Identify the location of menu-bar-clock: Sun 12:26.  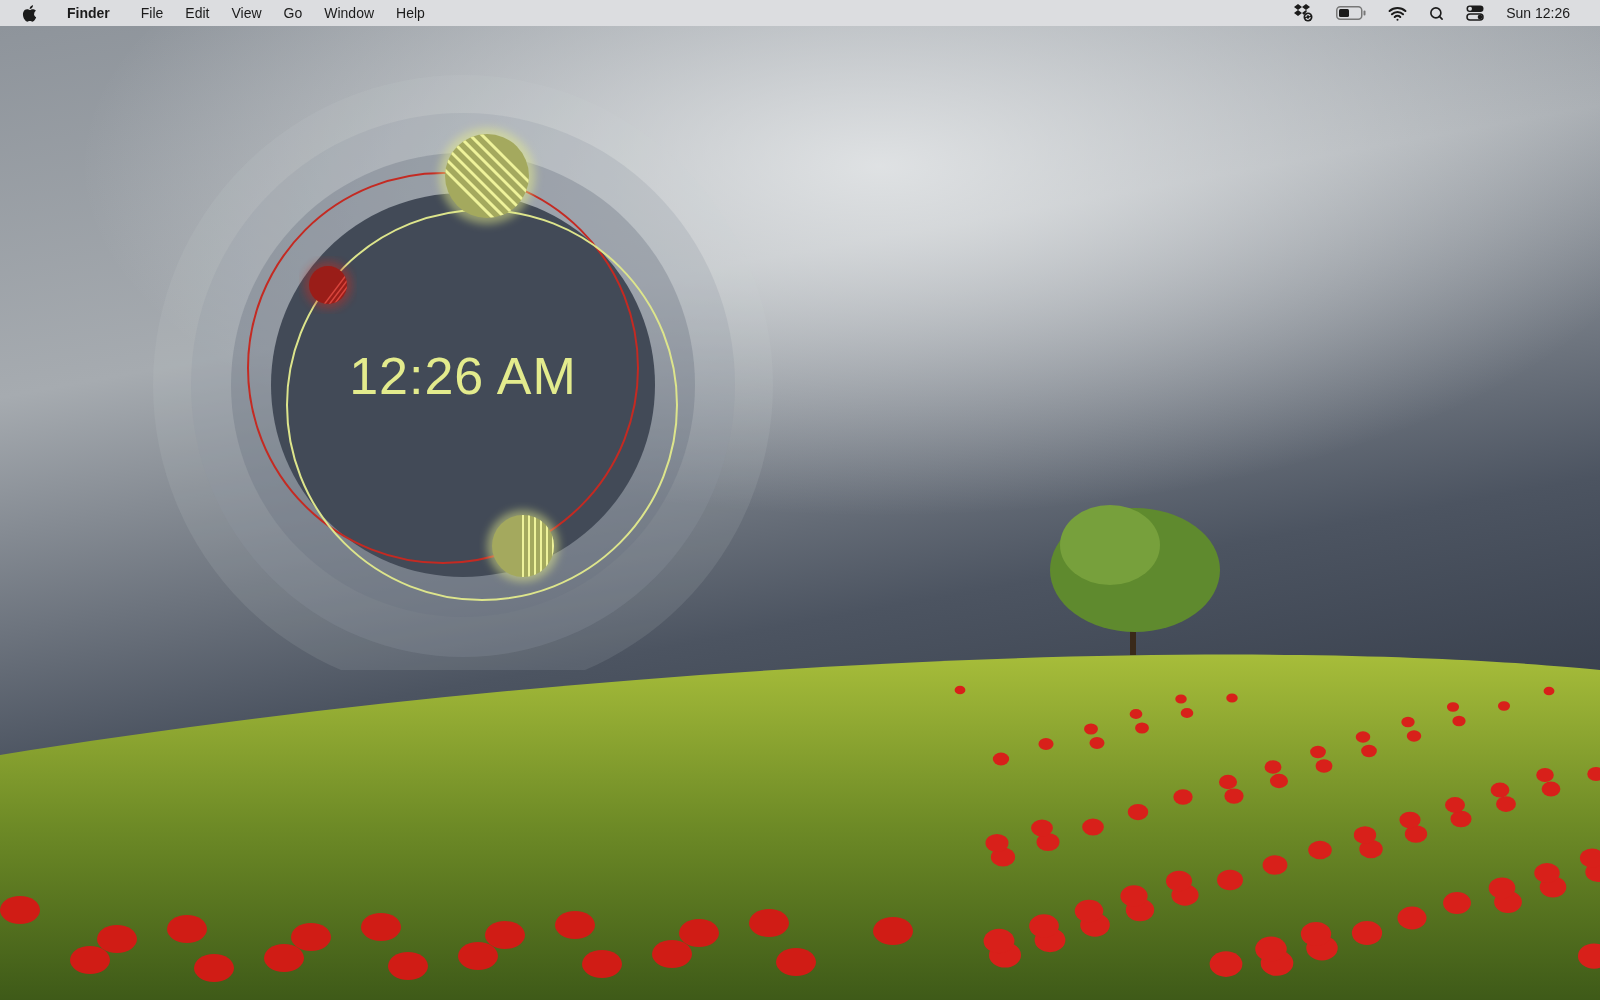
(1538, 13).